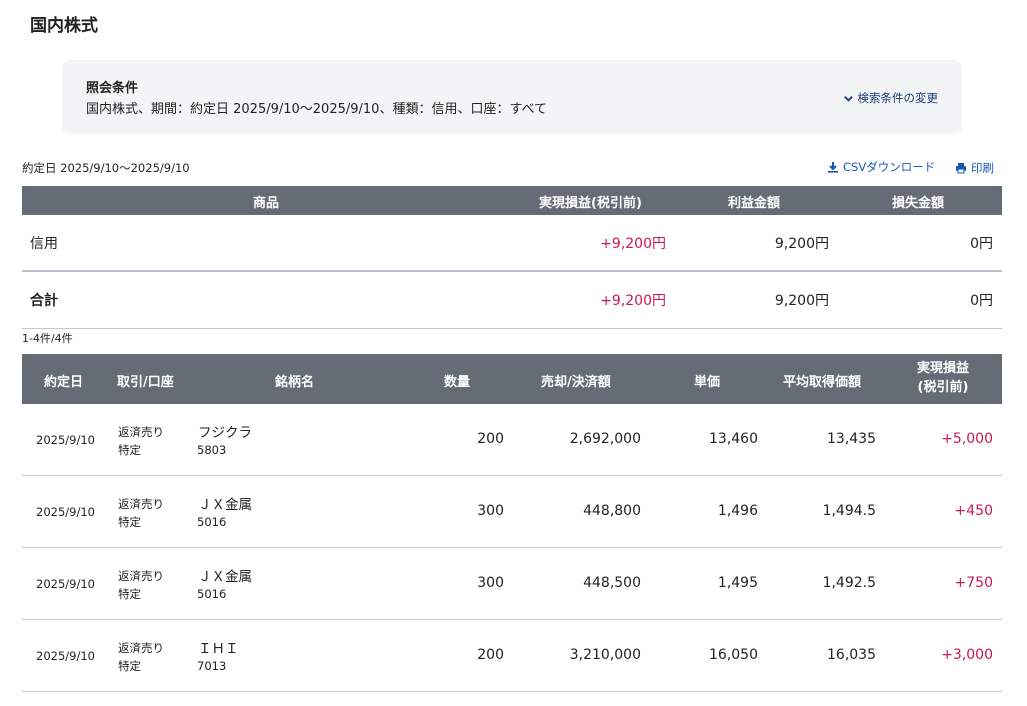  What do you see at coordinates (801, 244) in the screenshot?
I see `summary-profit: 9,200円` at bounding box center [801, 244].